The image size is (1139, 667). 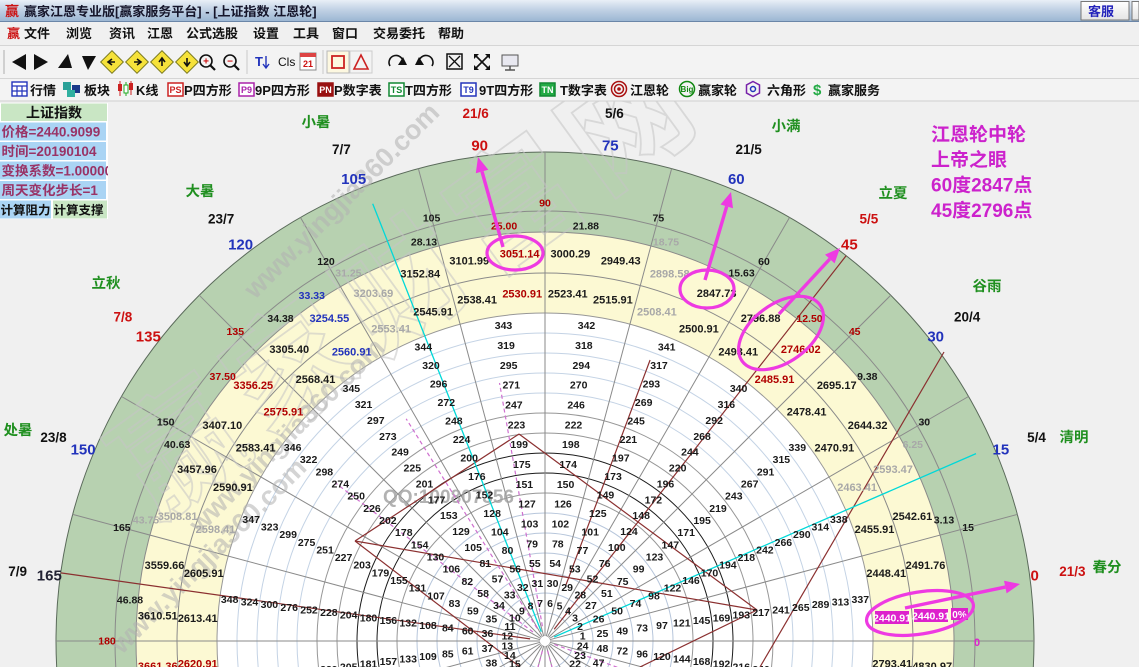 What do you see at coordinates (462, 440) in the screenshot?
I see `svg-text: 224` at bounding box center [462, 440].